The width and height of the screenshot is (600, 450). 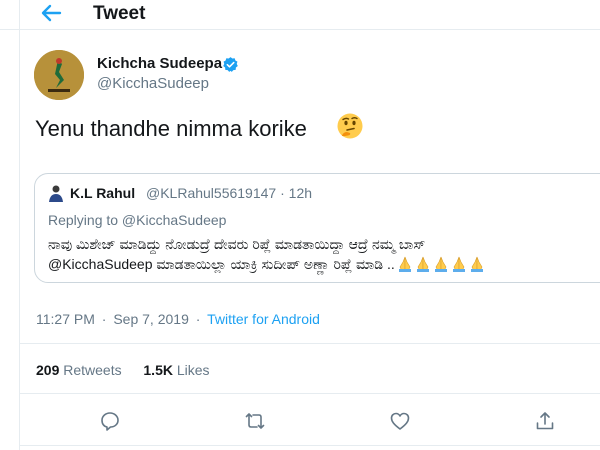 What do you see at coordinates (48, 370) in the screenshot?
I see `retweets-count: 209` at bounding box center [48, 370].